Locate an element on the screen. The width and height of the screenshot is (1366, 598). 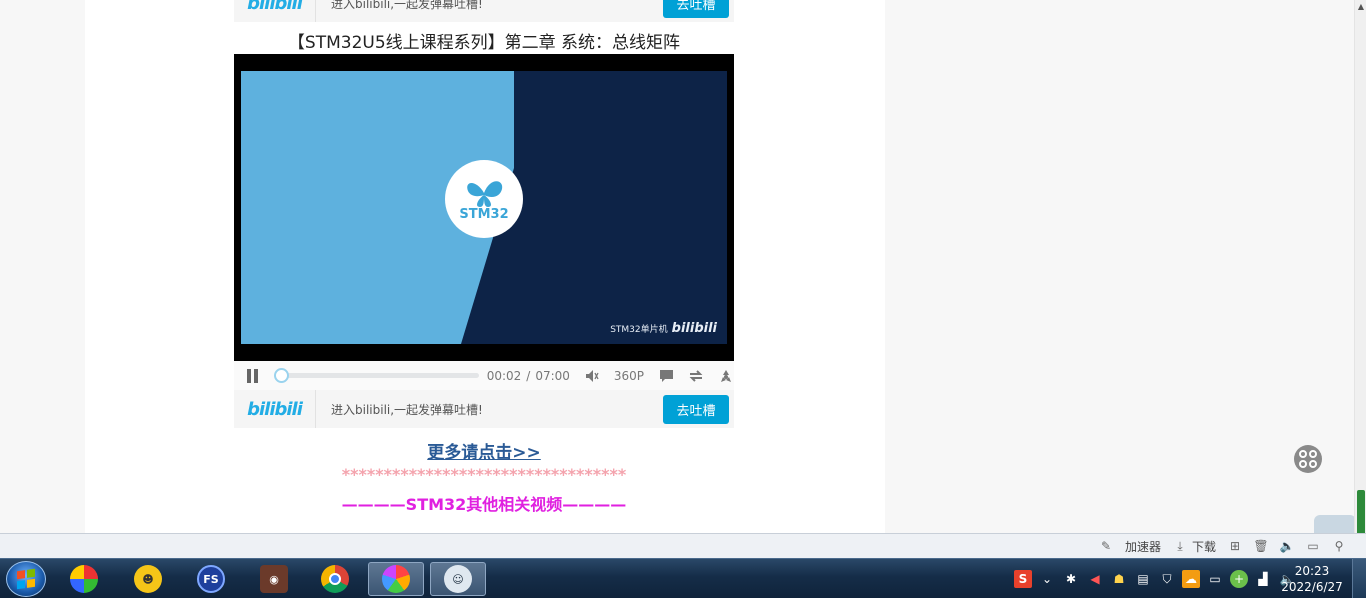
taskbar-app-4: ◉ is located at coordinates (274, 579).